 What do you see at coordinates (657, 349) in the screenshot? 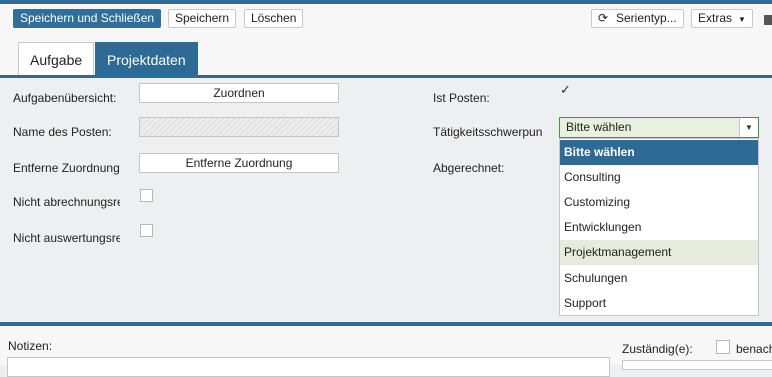
I see `responsible-label: Zuständig(e):` at bounding box center [657, 349].